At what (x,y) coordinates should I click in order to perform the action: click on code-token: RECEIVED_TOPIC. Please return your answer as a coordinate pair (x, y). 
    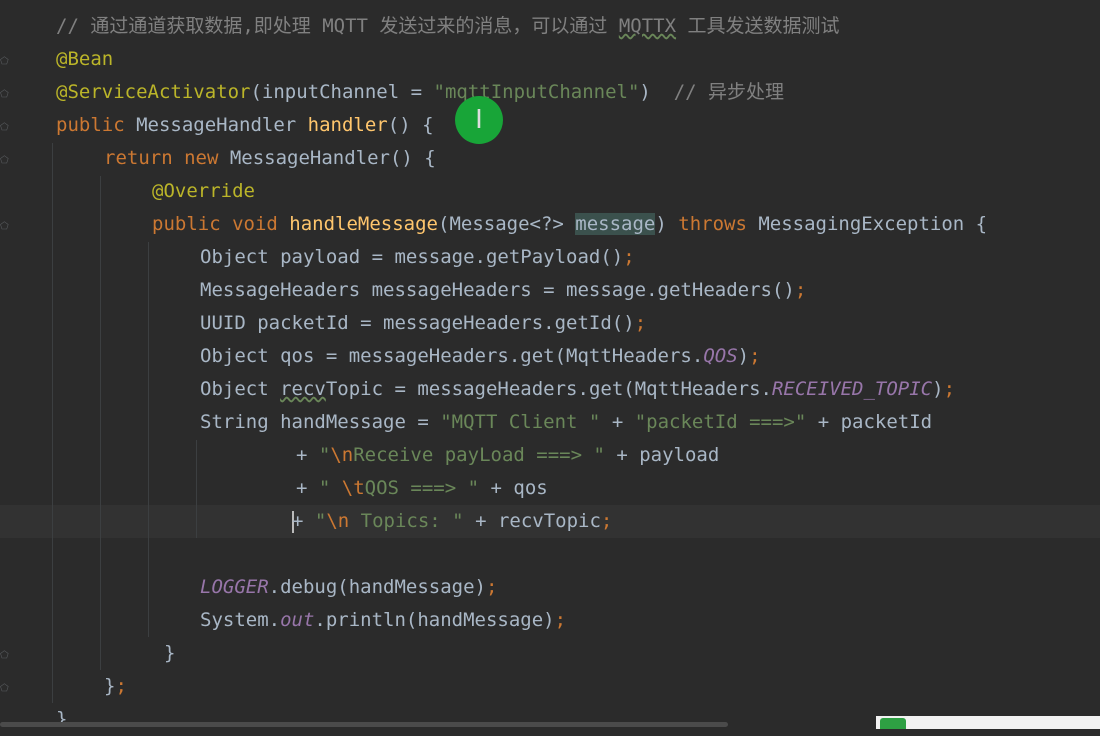
    Looking at the image, I should click on (852, 389).